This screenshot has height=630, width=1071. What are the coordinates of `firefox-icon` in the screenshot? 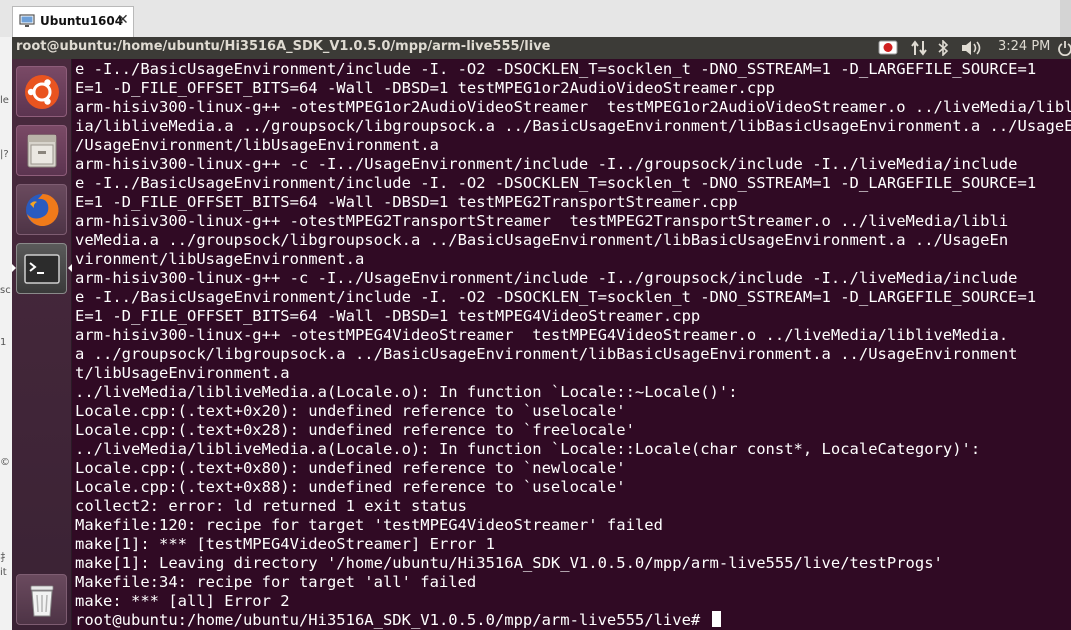 It's located at (42, 209).